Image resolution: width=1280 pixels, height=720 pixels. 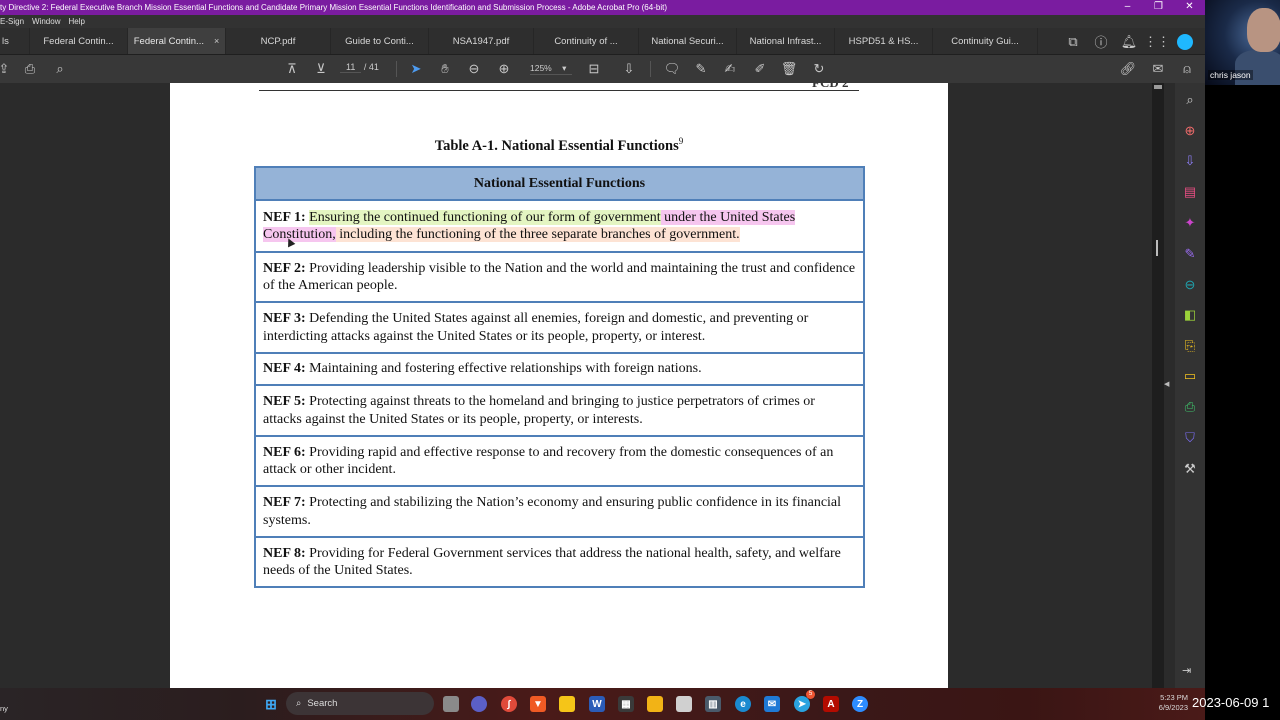 I want to click on microsoft-store-icon: ▦, so click(x=626, y=704).